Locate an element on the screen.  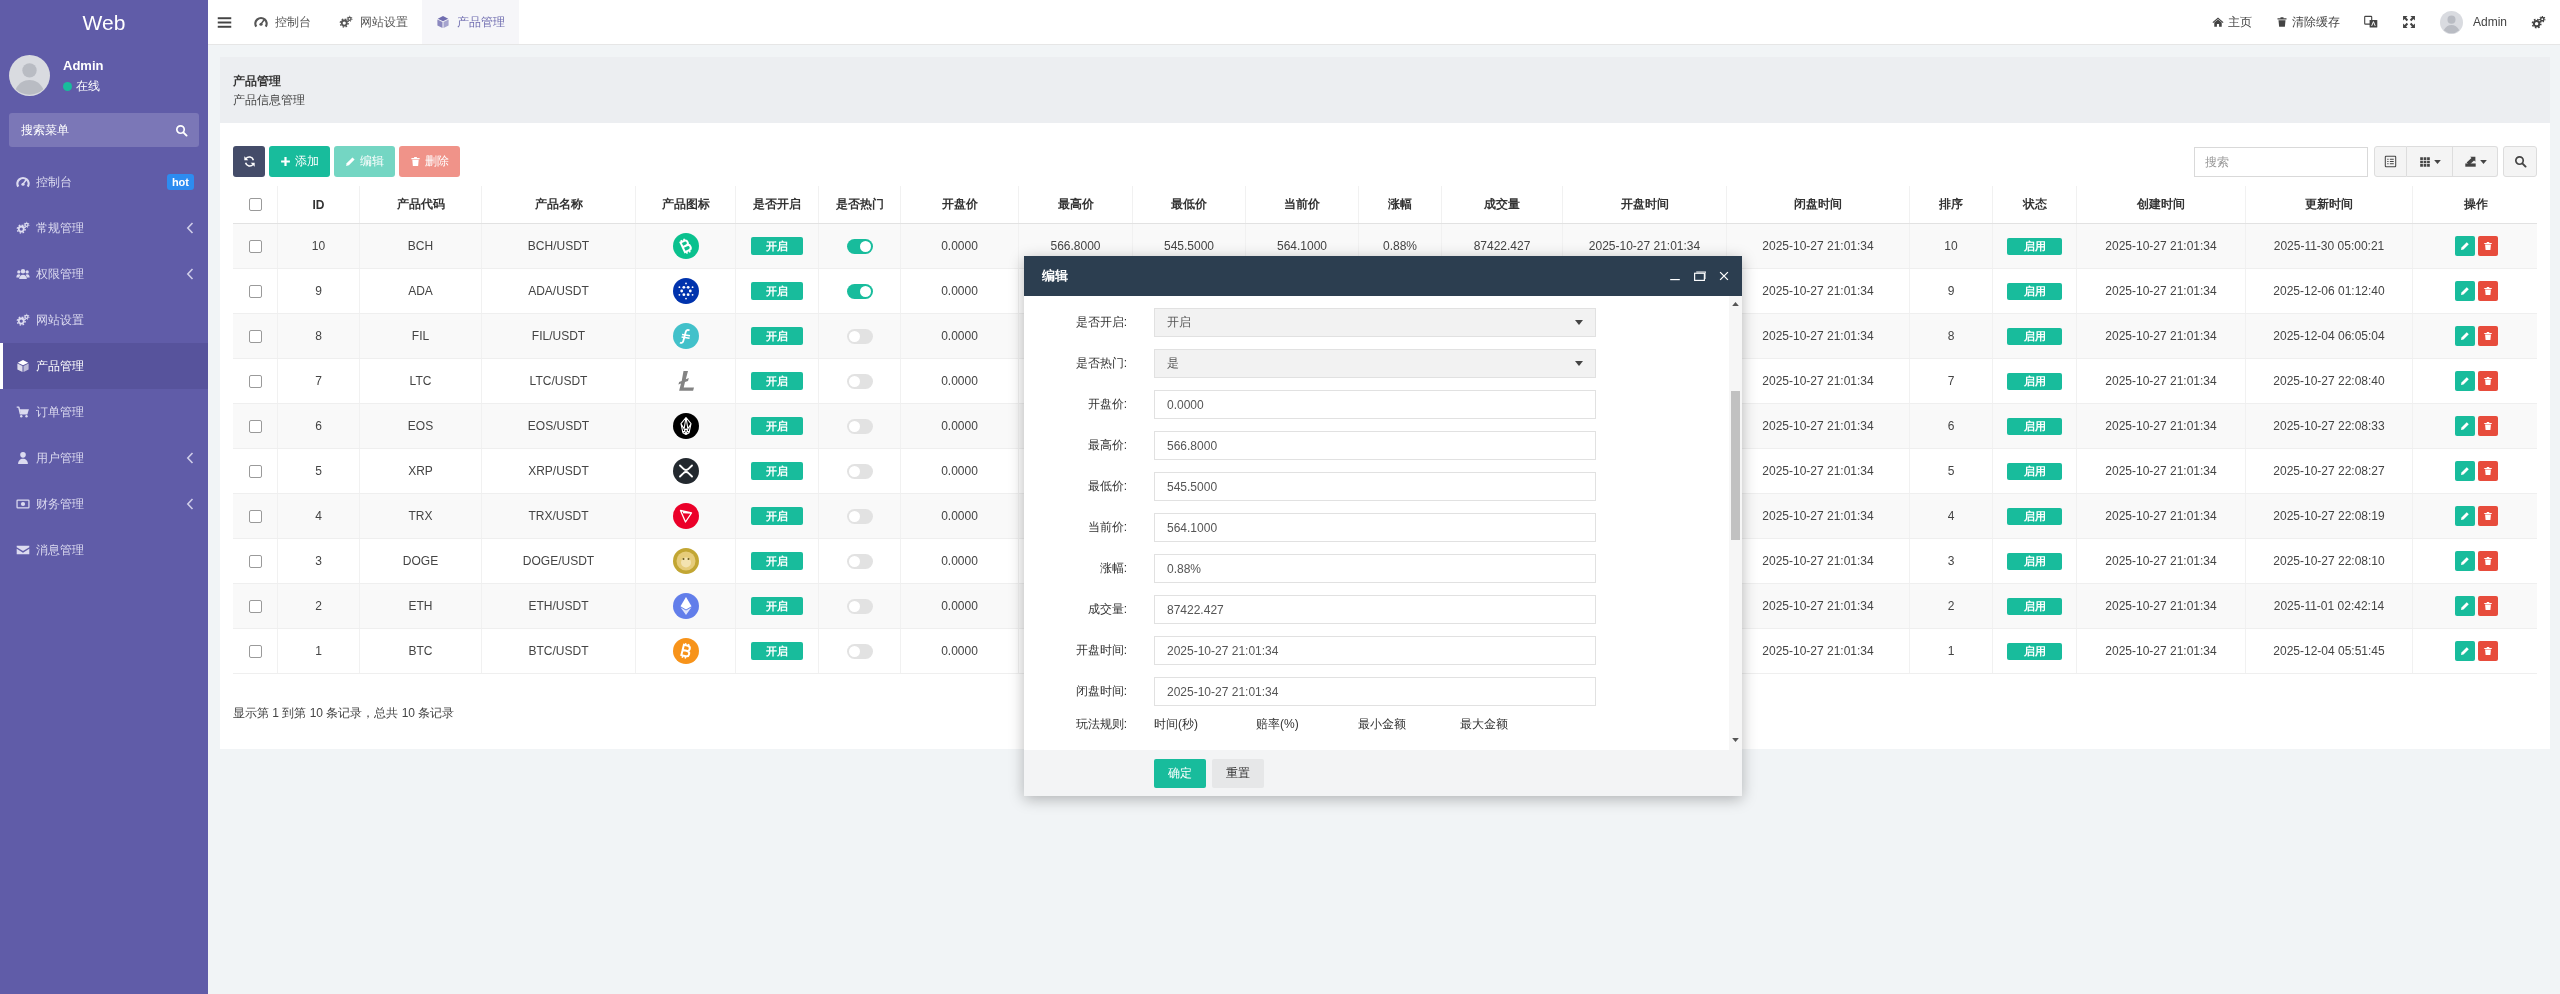
table-cell: BCH is located at coordinates (420, 246).